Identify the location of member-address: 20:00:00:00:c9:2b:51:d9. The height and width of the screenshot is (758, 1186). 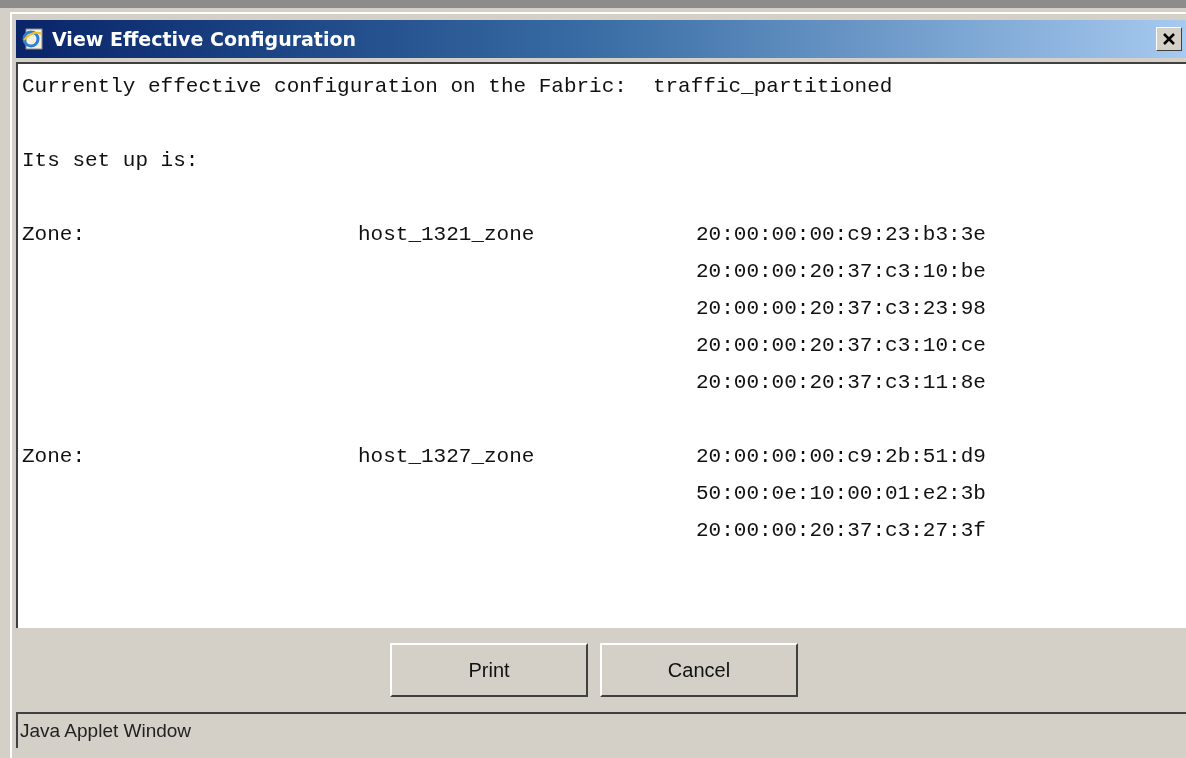
(841, 457).